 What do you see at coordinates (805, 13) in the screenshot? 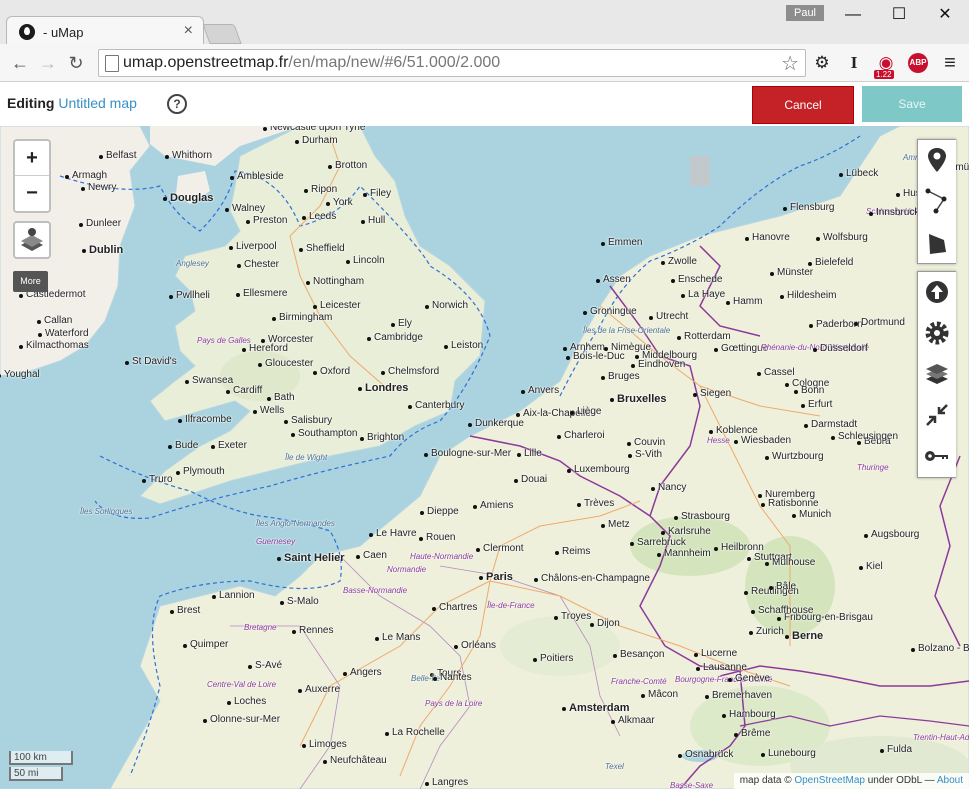
I see `profile-badge: Paul` at bounding box center [805, 13].